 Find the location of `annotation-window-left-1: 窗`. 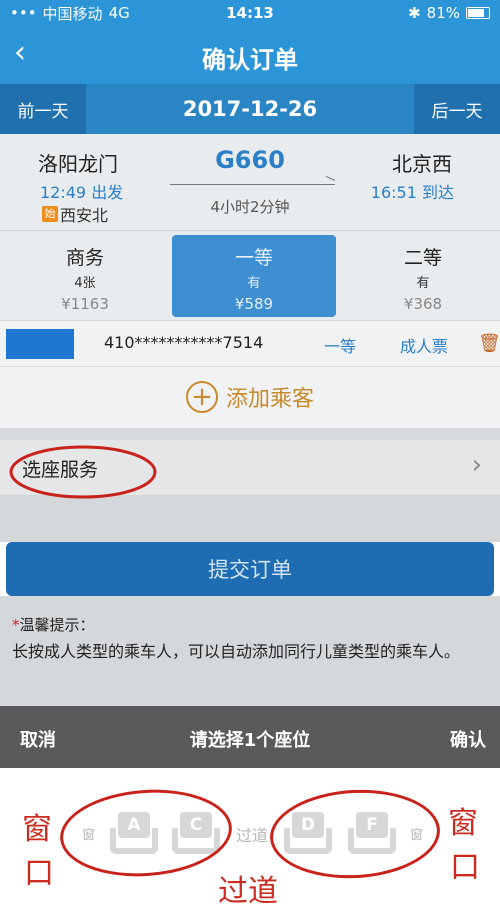

annotation-window-left-1: 窗 is located at coordinates (37, 829).